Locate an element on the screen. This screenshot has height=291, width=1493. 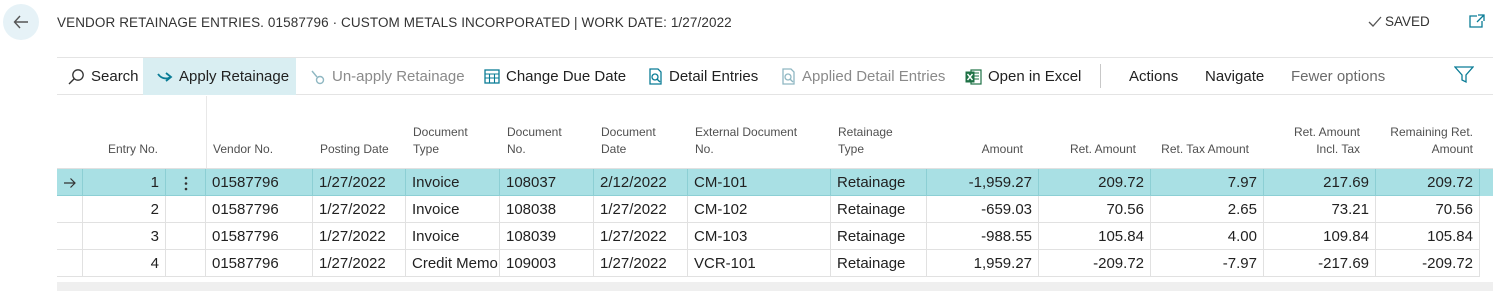
cell-ret-tax-amount: 7.97 is located at coordinates (1207, 182).